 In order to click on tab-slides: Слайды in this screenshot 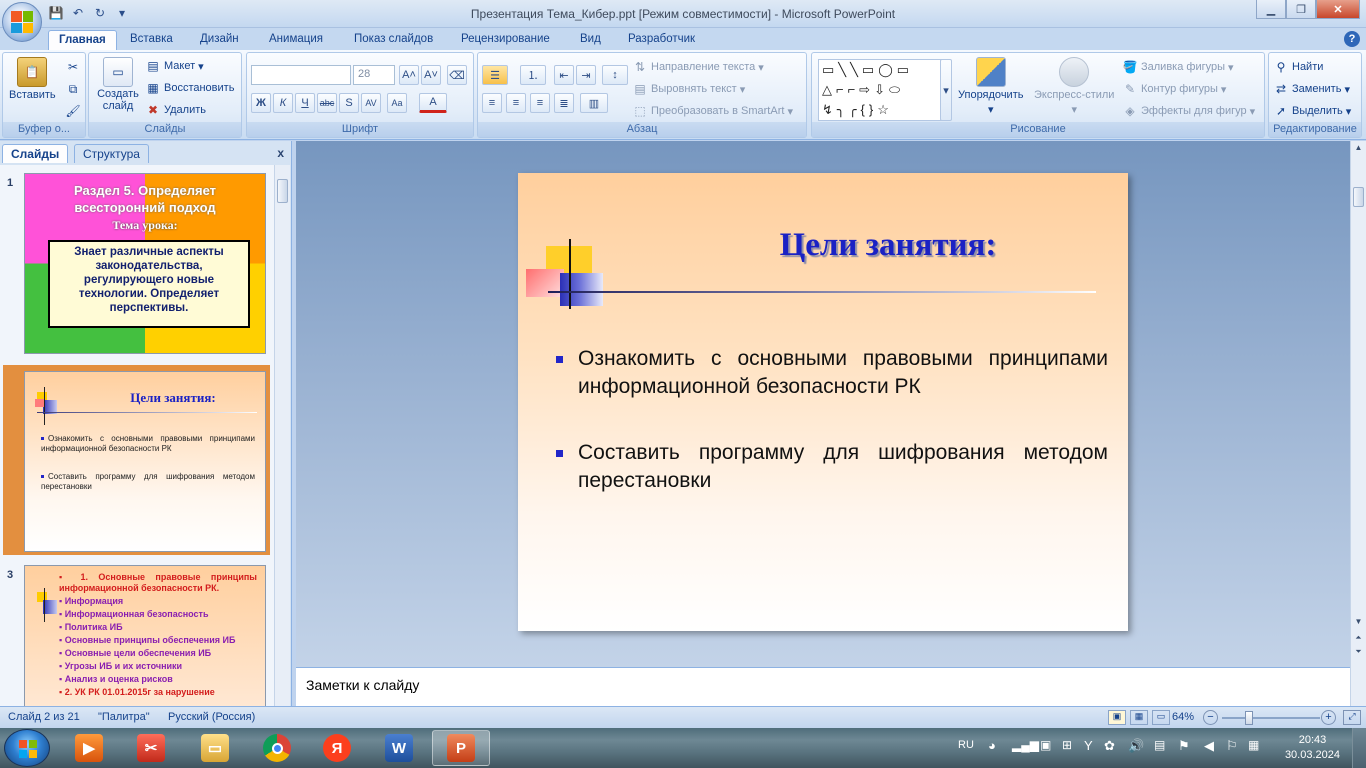, I will do `click(35, 153)`.